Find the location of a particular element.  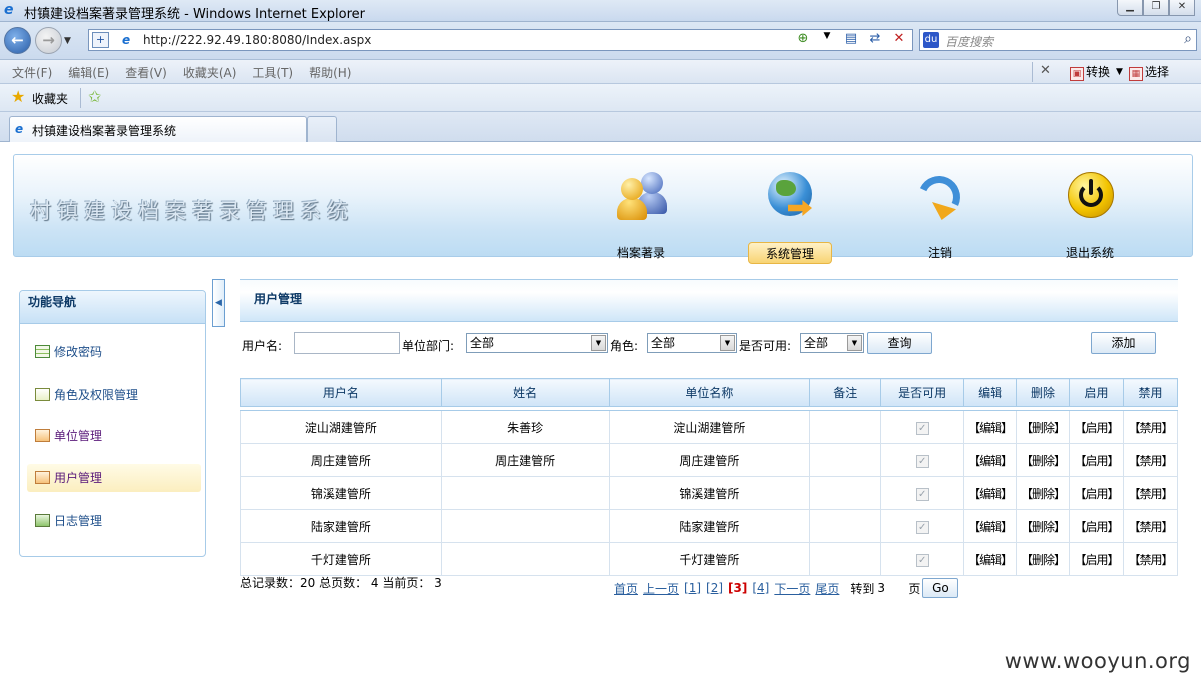

toolbar-close-icon: ✕ is located at coordinates (1045, 70).